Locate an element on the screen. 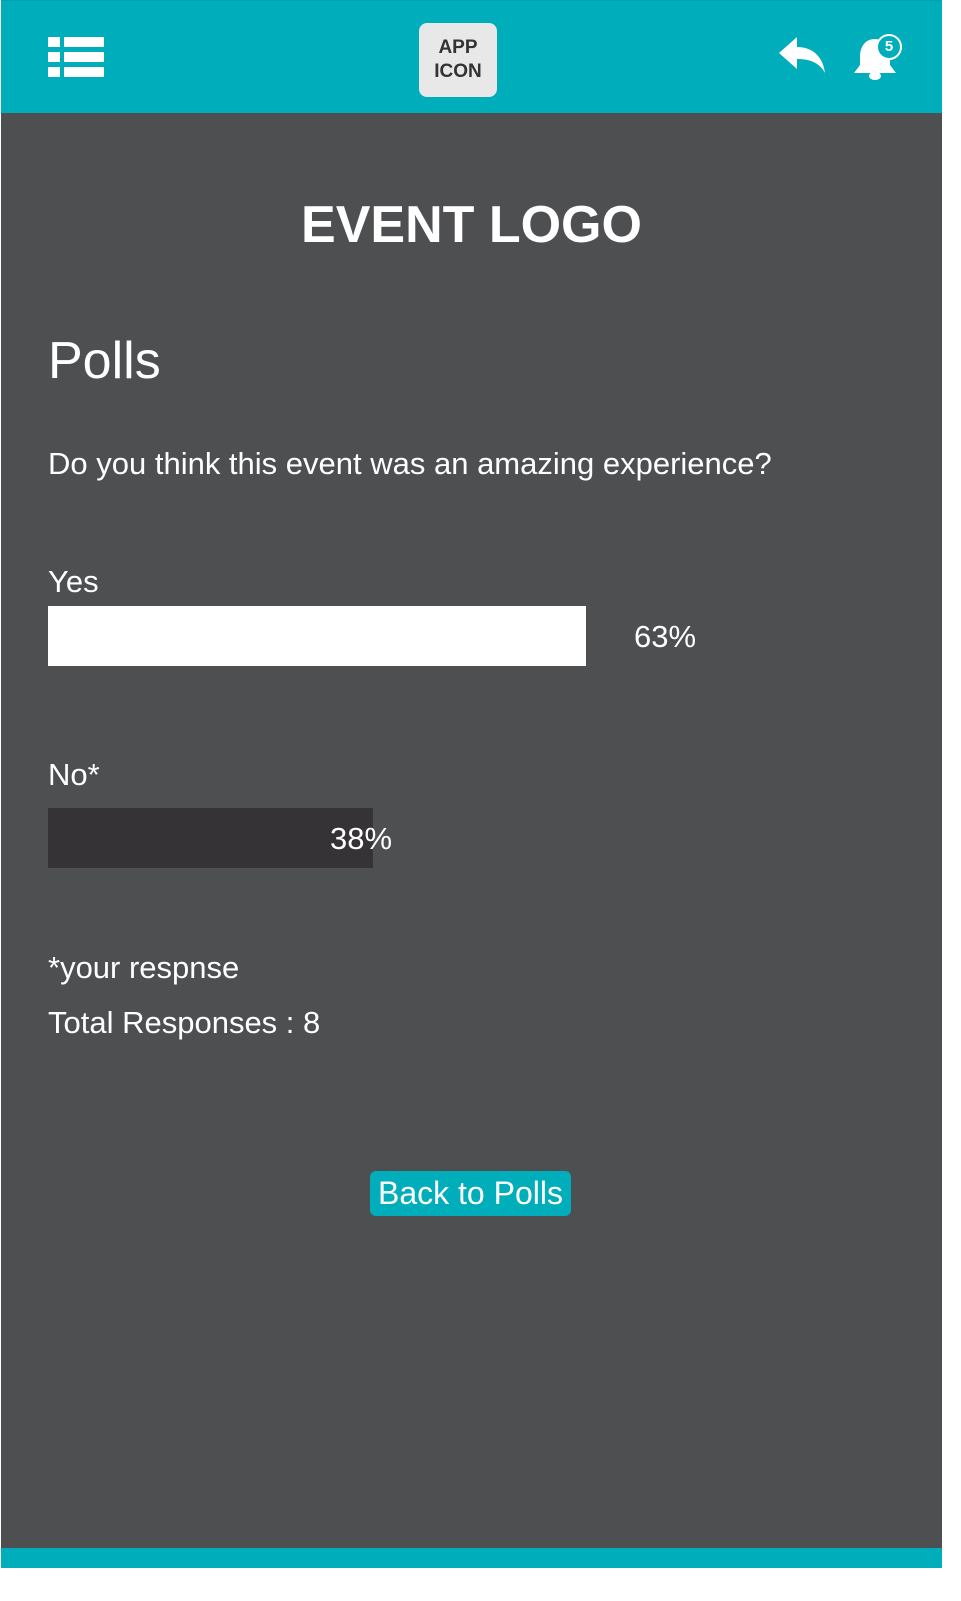 The width and height of the screenshot is (961, 1601). reply-arrow-icon is located at coordinates (802, 55).